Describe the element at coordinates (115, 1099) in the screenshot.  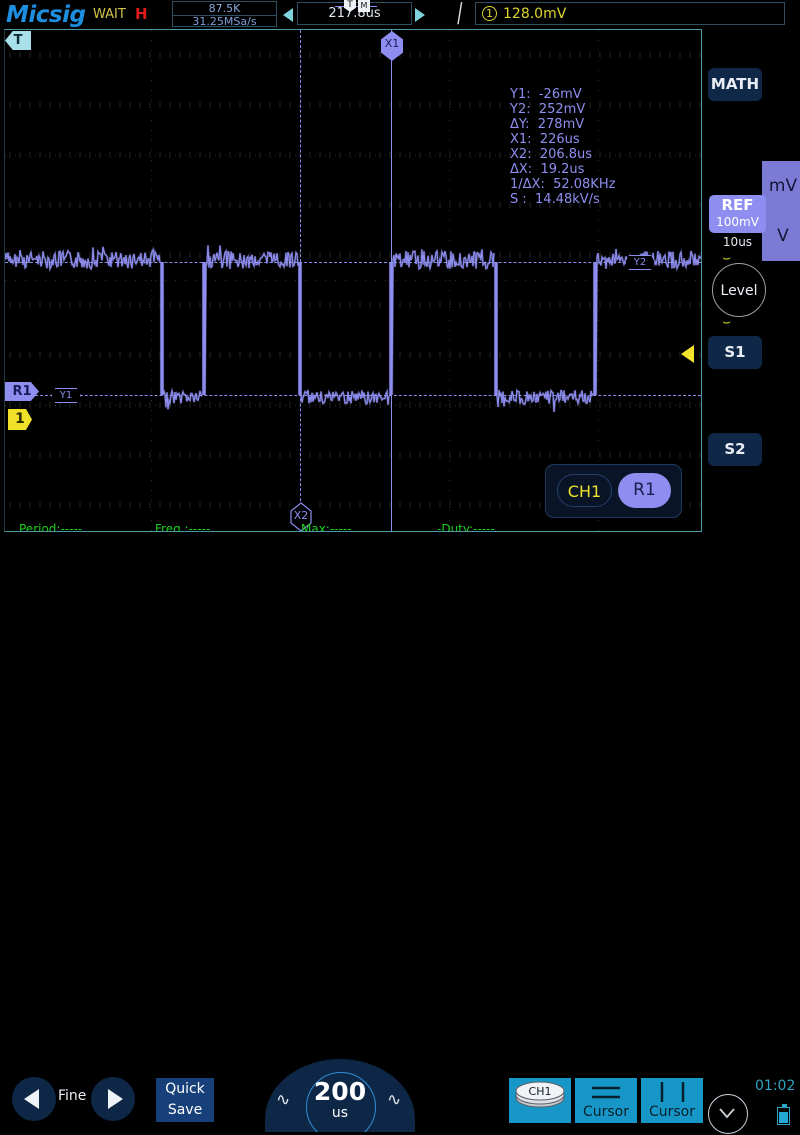
I see `play-right-icon` at that location.